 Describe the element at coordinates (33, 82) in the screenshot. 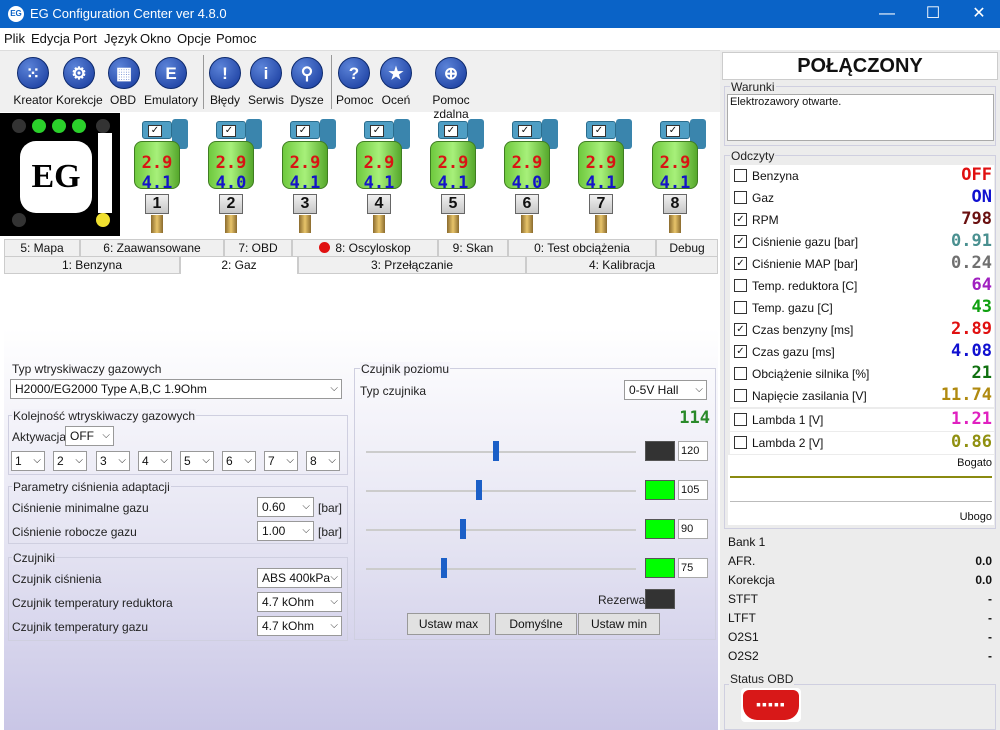

I see `kreator-button: ⁙ Kreator` at that location.